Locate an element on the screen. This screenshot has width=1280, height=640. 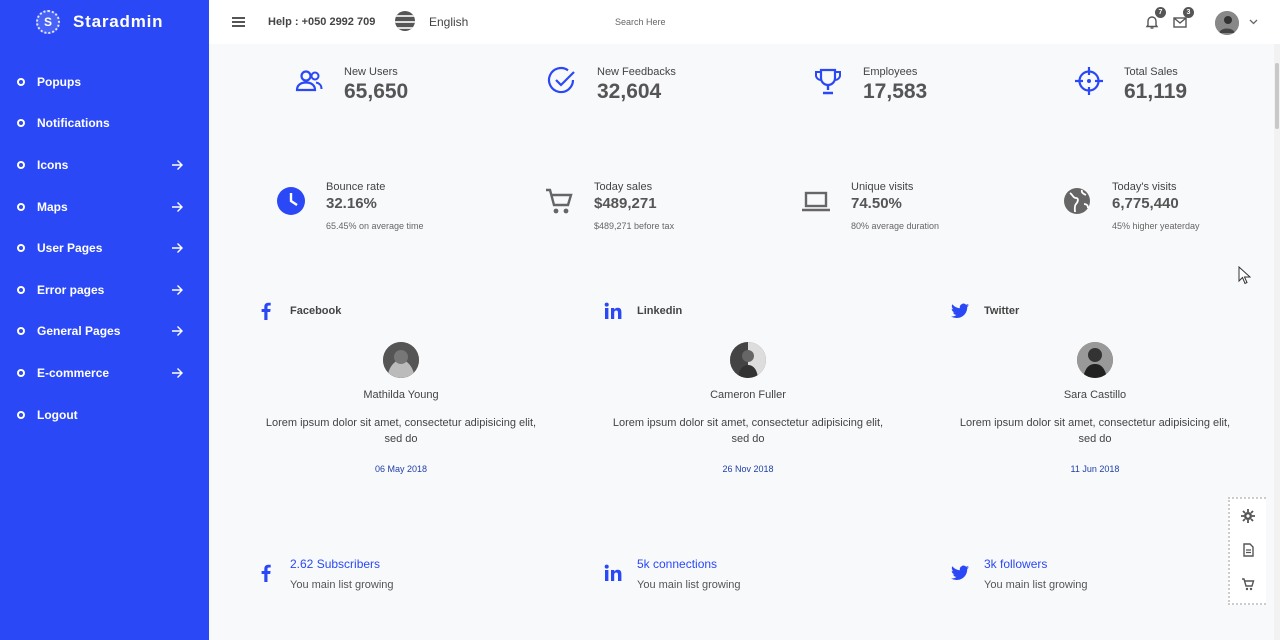
users-icon is located at coordinates (309, 81).